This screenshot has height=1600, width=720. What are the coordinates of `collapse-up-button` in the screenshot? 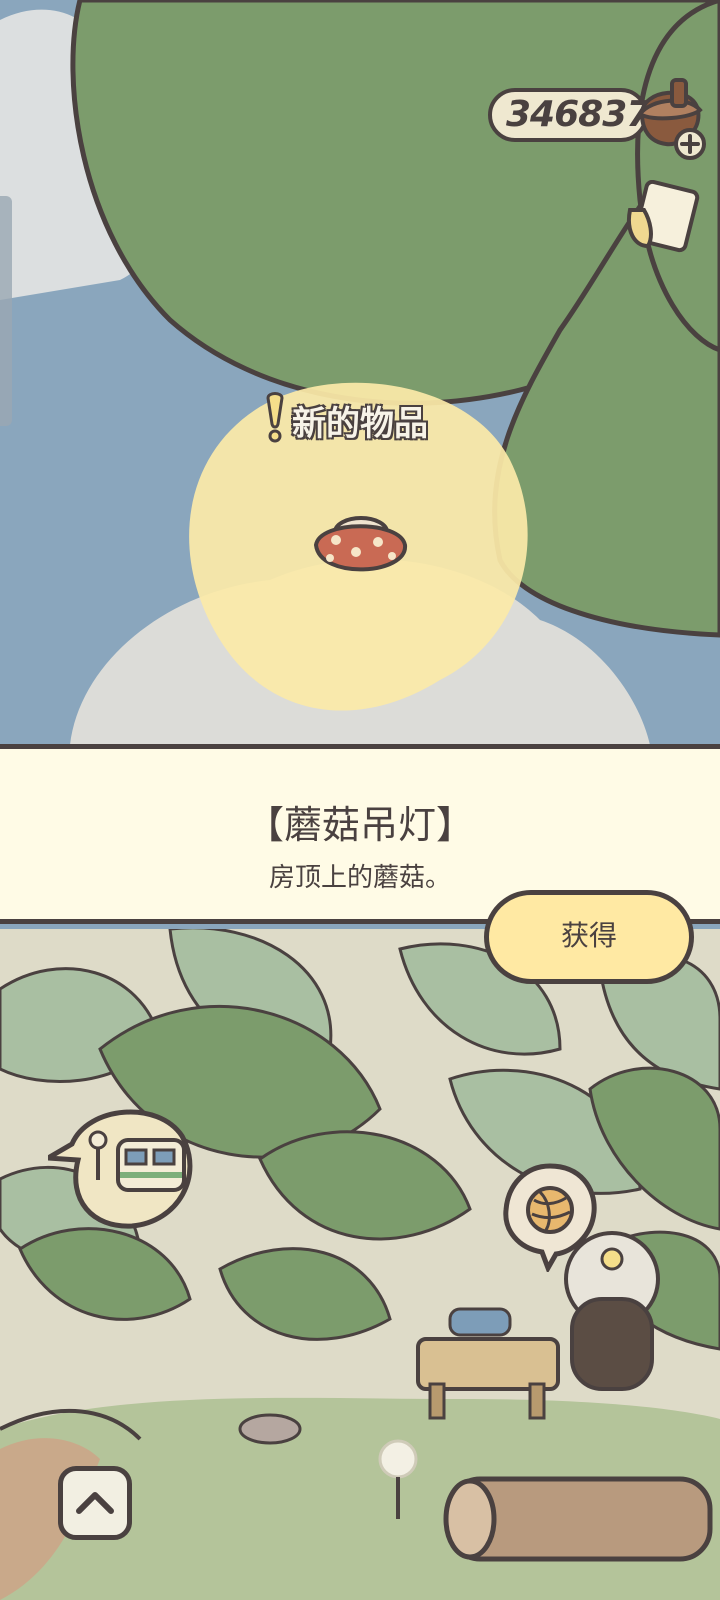 It's located at (95, 1503).